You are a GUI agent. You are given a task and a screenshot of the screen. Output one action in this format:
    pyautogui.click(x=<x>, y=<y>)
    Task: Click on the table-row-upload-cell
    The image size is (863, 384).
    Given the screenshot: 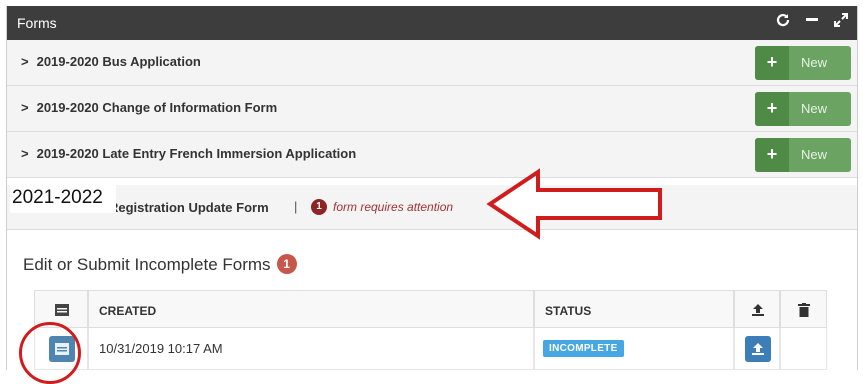 What is the action you would take?
    pyautogui.click(x=757, y=349)
    